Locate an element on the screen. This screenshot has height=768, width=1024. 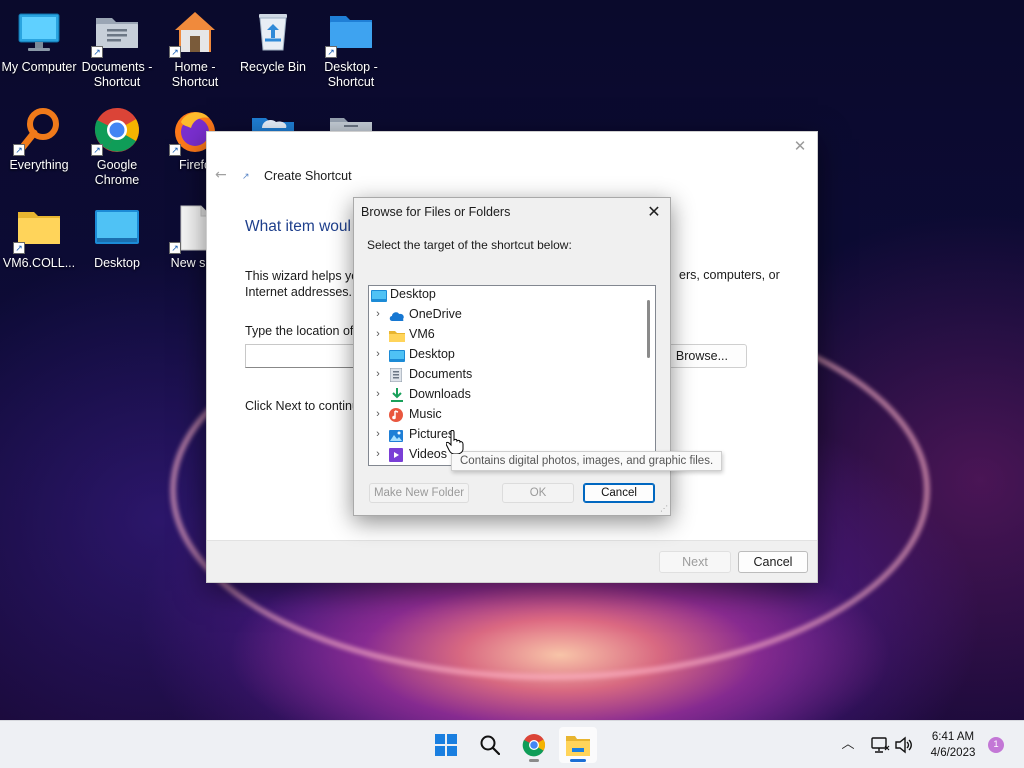
chrome-taskbar-button is located at coordinates (534, 745).